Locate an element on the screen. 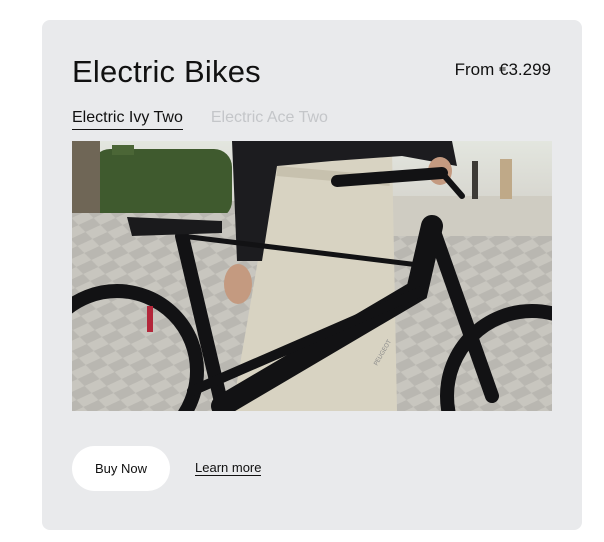  tab-electric-ivy-two: Electric Ivy Two is located at coordinates (127, 119).